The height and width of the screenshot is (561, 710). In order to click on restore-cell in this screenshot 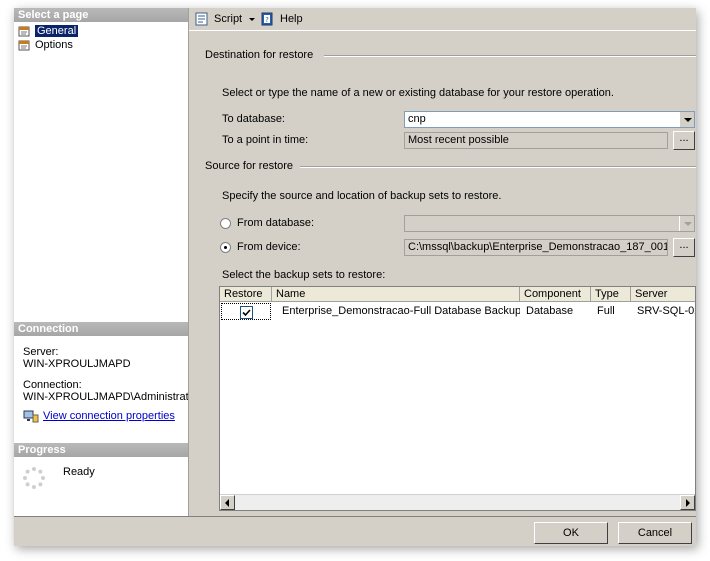, I will do `click(246, 311)`.